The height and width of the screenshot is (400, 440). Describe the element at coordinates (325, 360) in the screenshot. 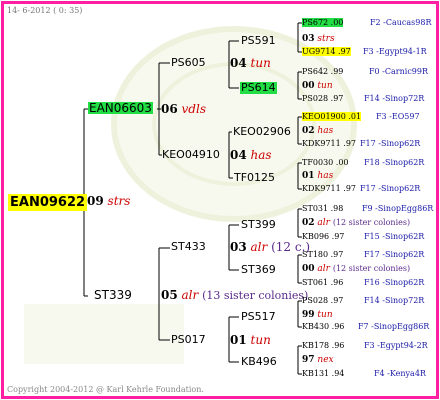

I see `g3-h-abbr: nex` at that location.